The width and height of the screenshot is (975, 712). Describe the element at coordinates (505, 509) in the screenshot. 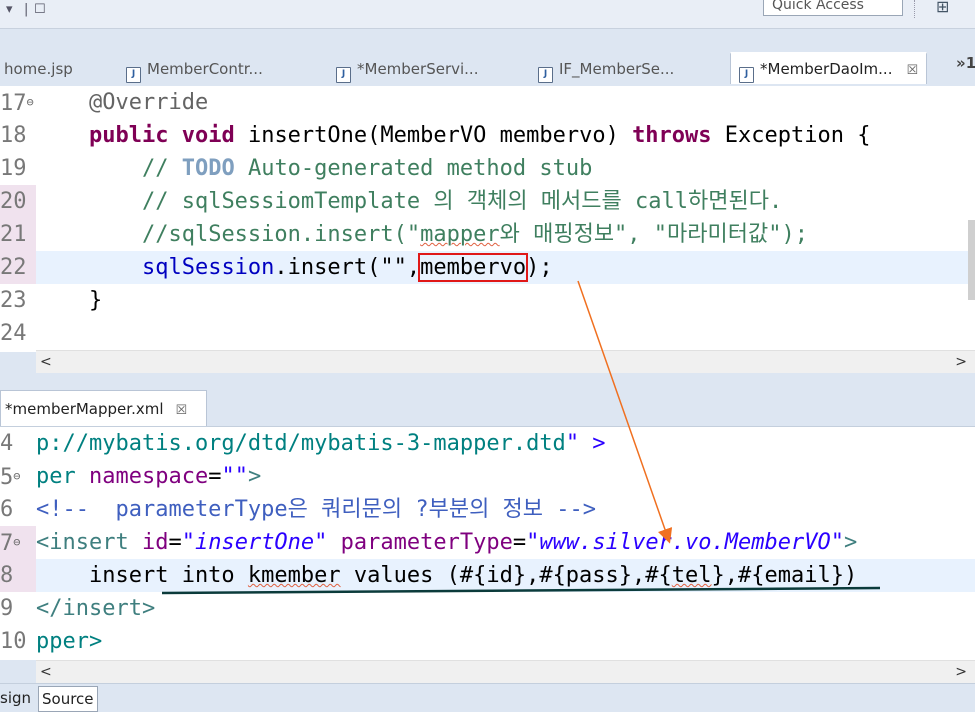

I see `code-line: <!-- parameterType은 쿼리문의 ?부분의 정보 -->` at that location.